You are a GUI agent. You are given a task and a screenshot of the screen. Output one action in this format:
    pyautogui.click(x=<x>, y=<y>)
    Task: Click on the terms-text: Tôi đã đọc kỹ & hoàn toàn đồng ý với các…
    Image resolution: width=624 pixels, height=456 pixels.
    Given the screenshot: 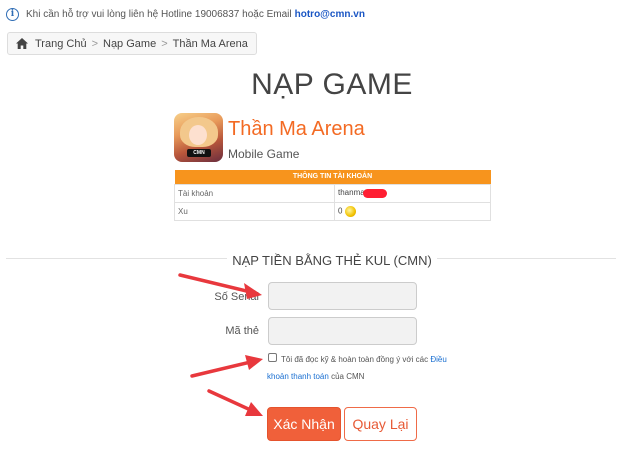 What is the action you would take?
    pyautogui.click(x=362, y=368)
    